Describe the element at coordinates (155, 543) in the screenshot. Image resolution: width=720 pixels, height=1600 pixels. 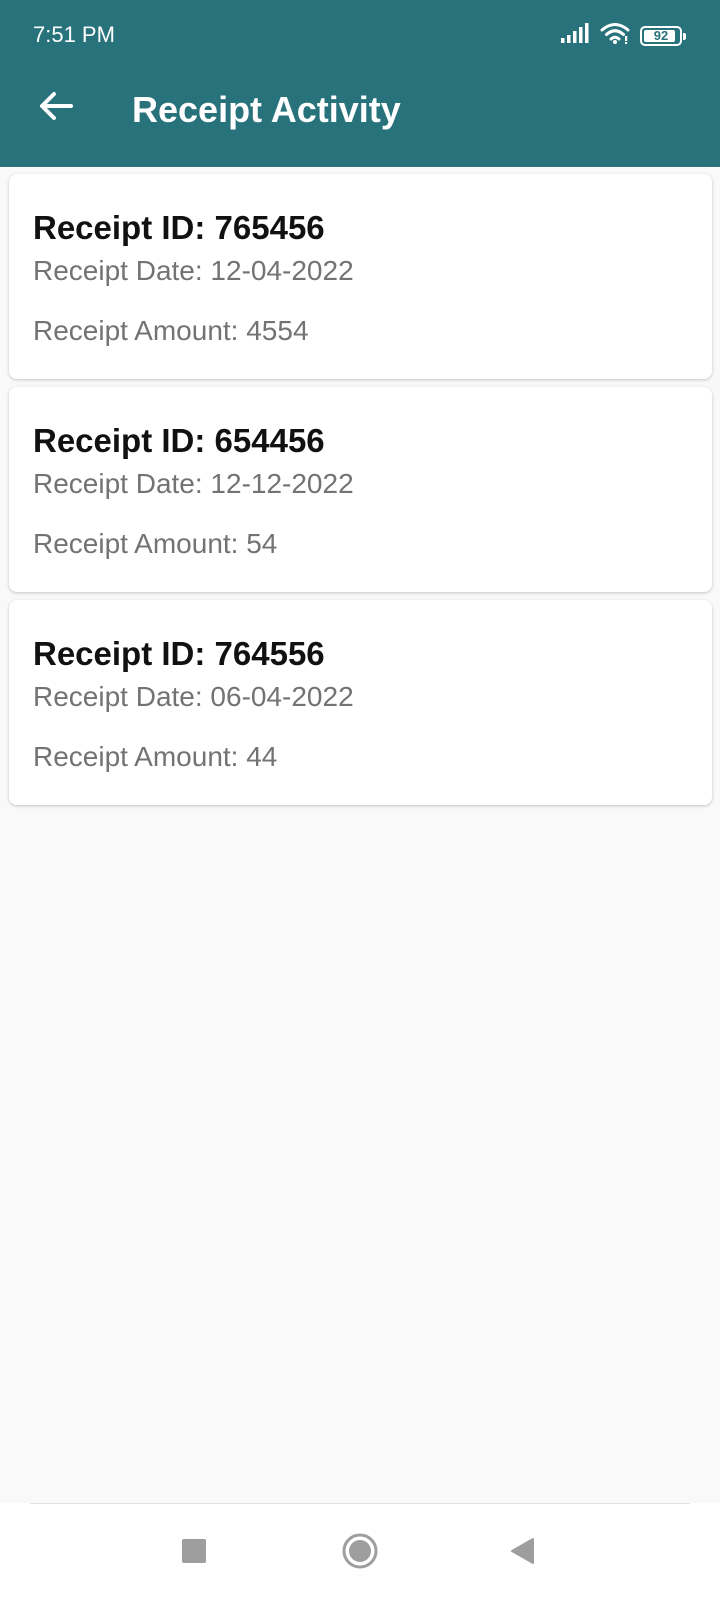
I see `receipt-amount: Receipt Amount: 54` at that location.